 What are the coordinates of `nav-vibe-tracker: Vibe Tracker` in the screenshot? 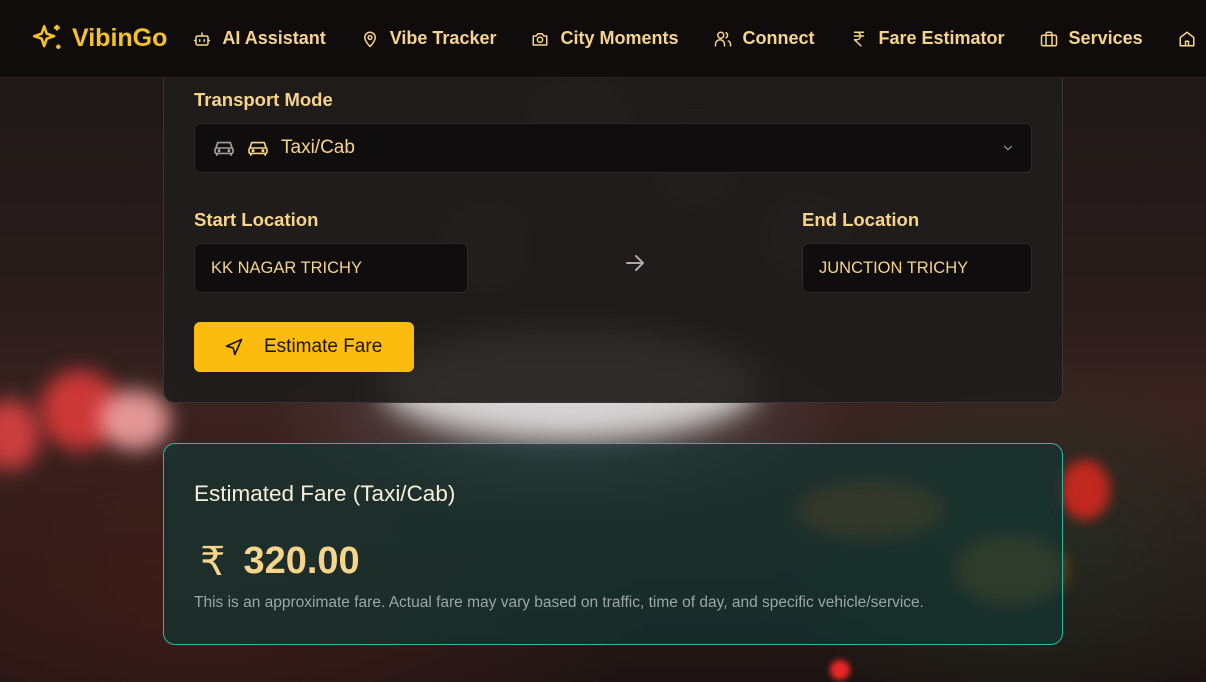 It's located at (429, 38).